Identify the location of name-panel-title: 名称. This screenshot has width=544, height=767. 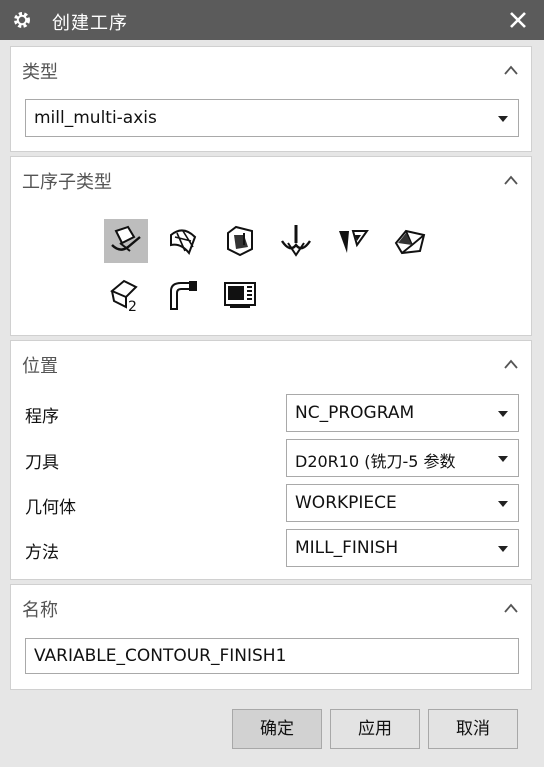
(40, 610).